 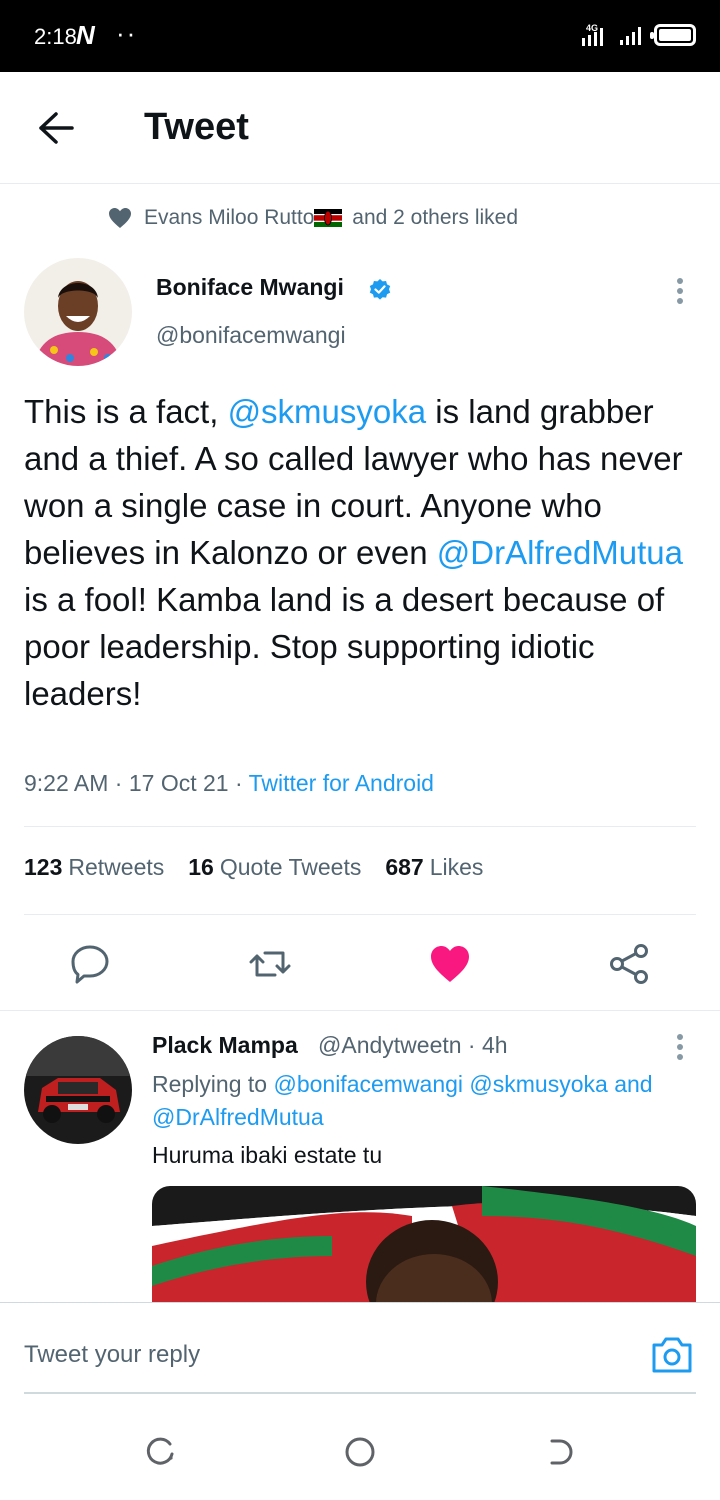 What do you see at coordinates (225, 1045) in the screenshot?
I see `reply-author-name: Plack Mampa` at bounding box center [225, 1045].